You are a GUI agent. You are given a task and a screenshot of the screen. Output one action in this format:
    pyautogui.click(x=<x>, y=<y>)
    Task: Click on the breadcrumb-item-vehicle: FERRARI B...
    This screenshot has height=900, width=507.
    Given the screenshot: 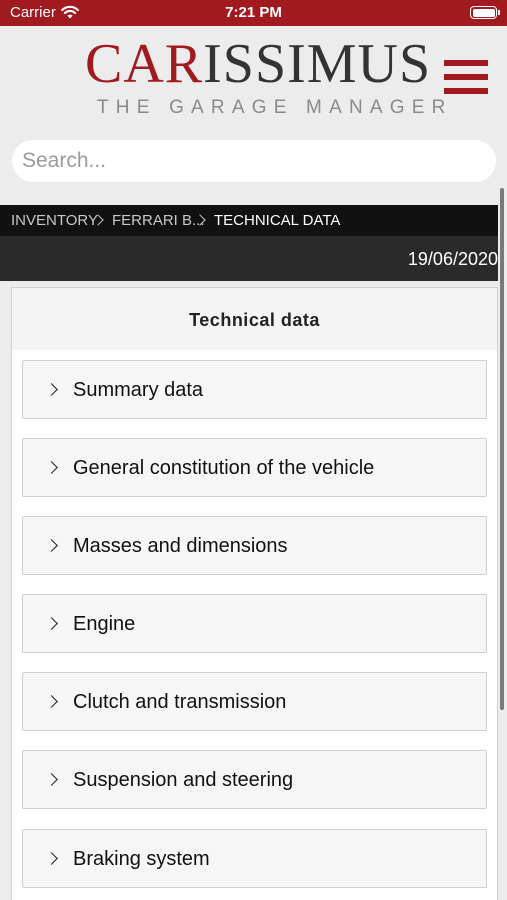 What is the action you would take?
    pyautogui.click(x=158, y=220)
    